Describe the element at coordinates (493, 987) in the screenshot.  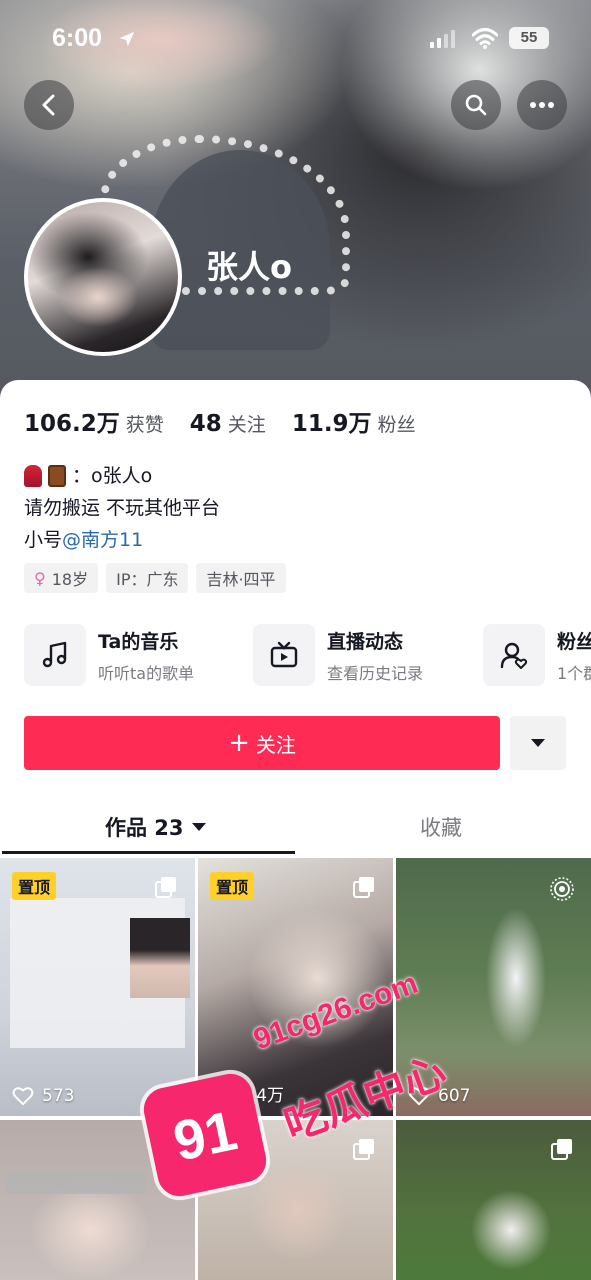
I see `video-tile: 607` at that location.